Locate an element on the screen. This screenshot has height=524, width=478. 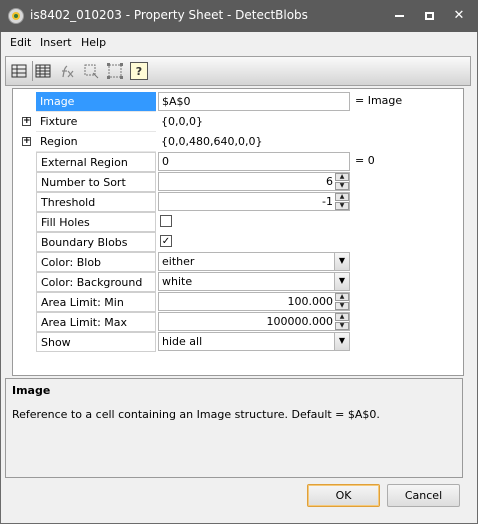
expand-region-icon: + is located at coordinates (26, 141).